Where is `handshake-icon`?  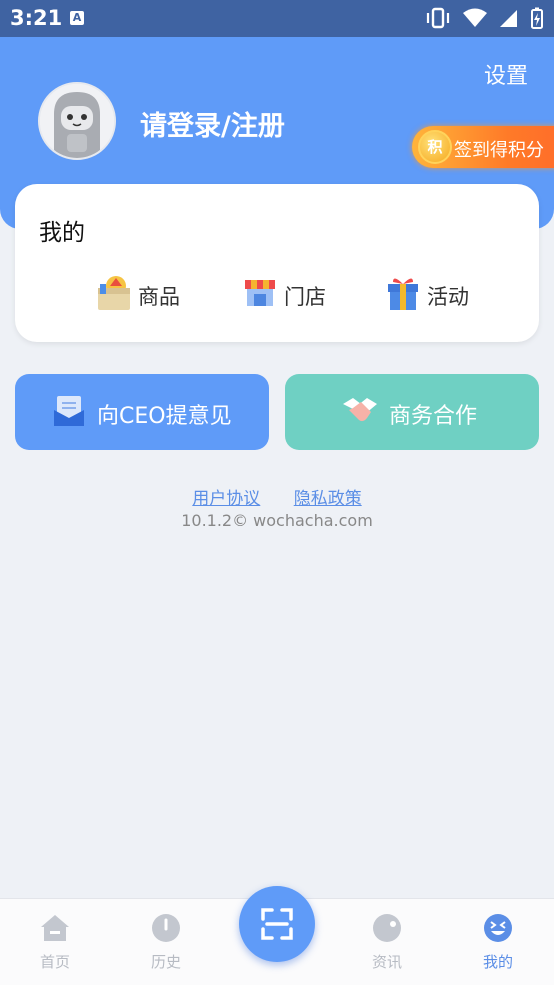
handshake-icon is located at coordinates (360, 410).